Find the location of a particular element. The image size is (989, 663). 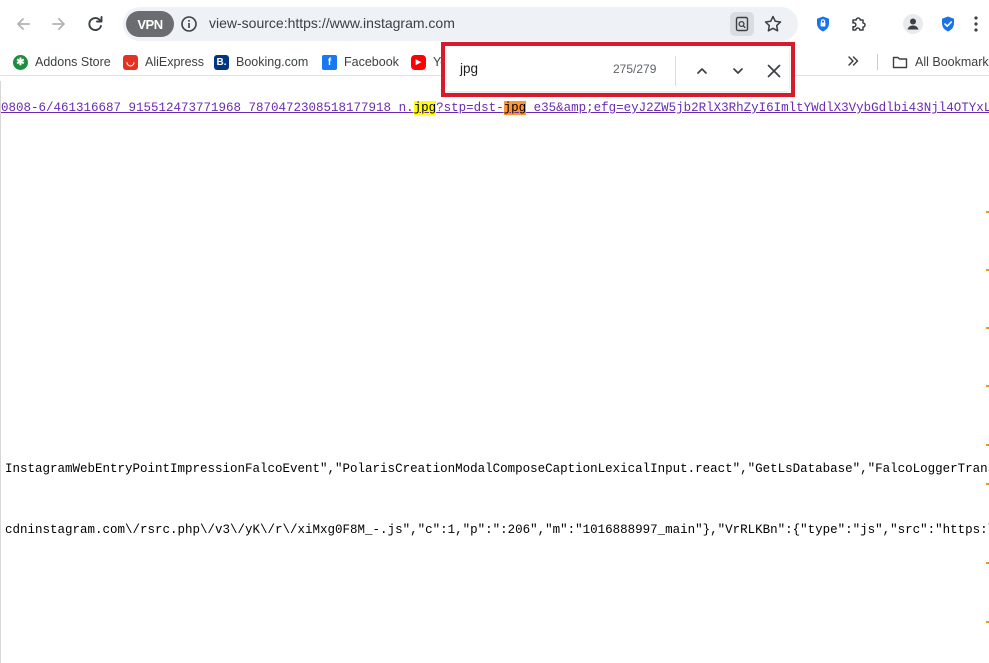

check-shield-icon is located at coordinates (948, 24).